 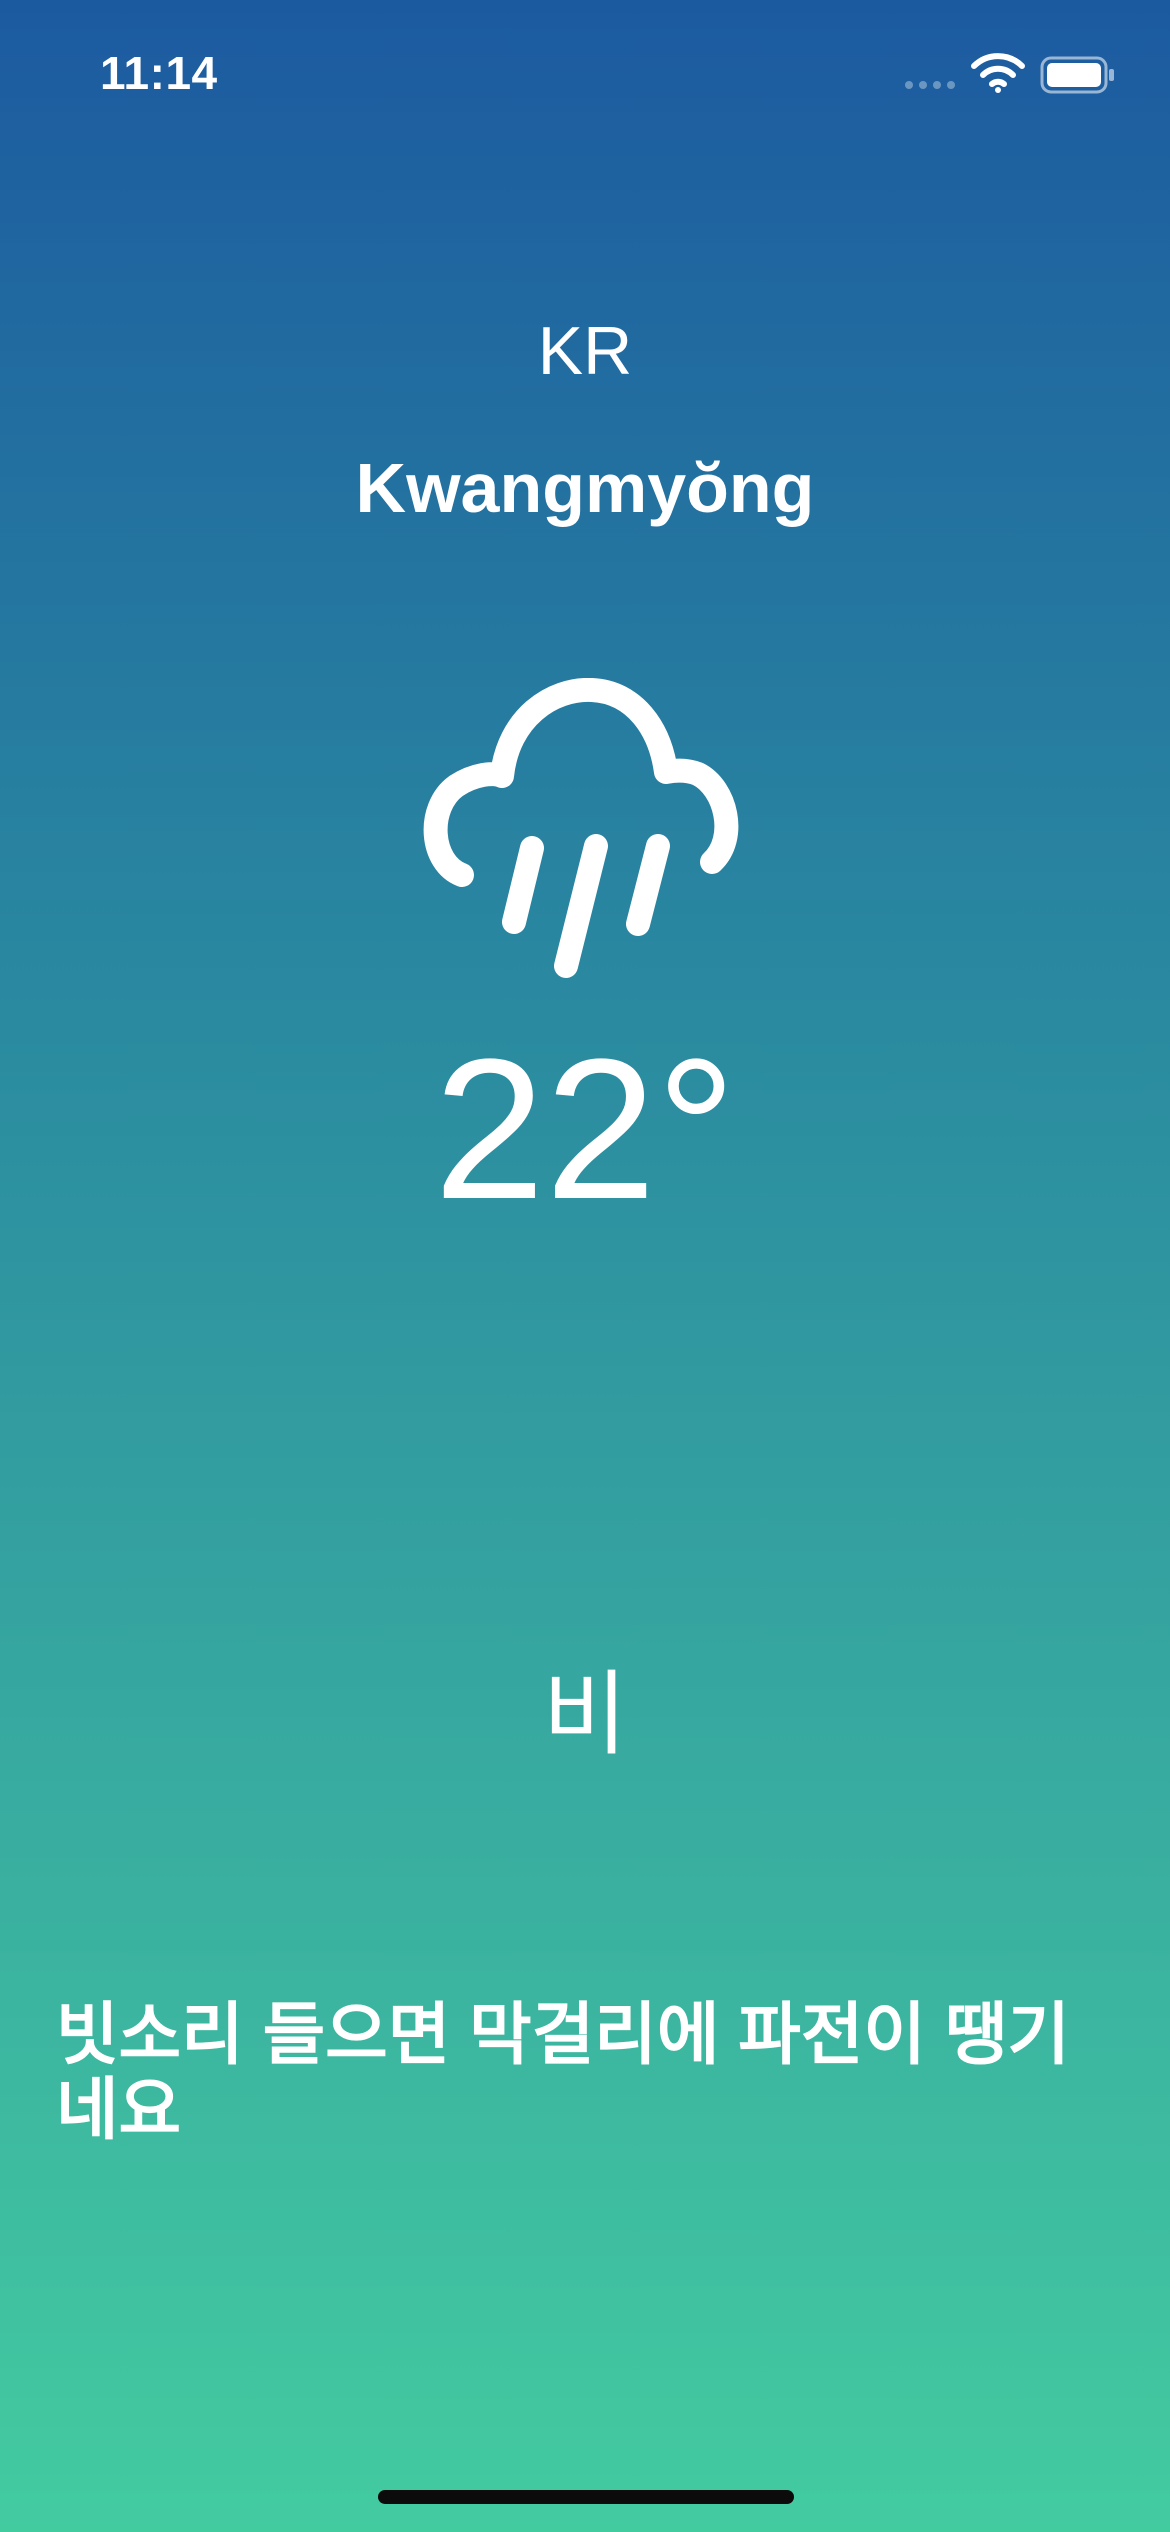 What do you see at coordinates (998, 73) in the screenshot?
I see `wifi-icon` at bounding box center [998, 73].